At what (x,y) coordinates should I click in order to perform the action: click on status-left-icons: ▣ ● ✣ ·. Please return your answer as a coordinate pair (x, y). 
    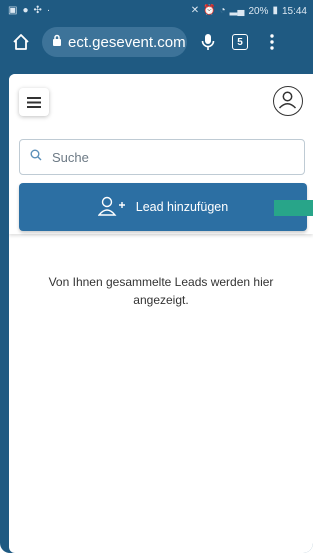
    Looking at the image, I should click on (29, 11).